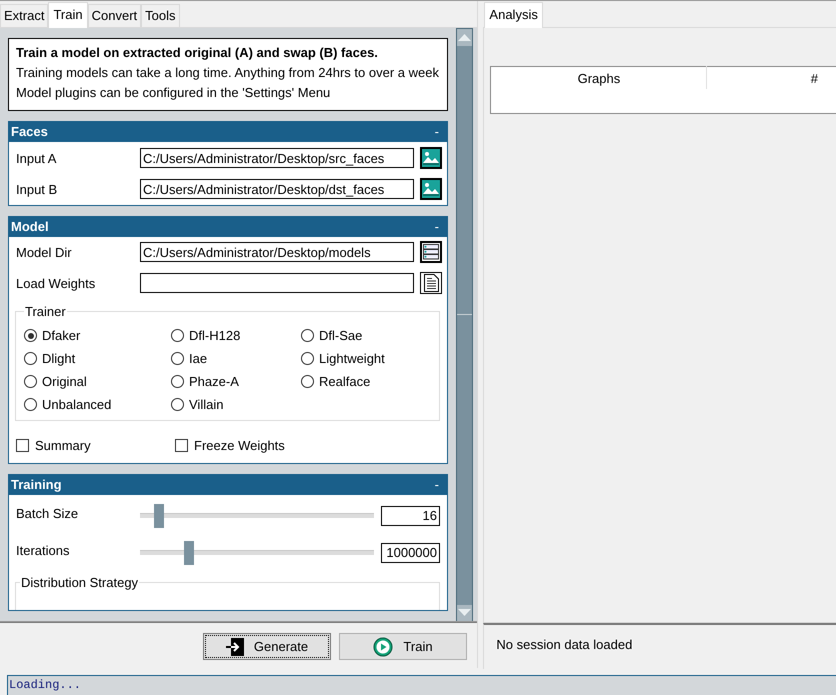  What do you see at coordinates (598, 77) in the screenshot?
I see `column-header: Graphs` at bounding box center [598, 77].